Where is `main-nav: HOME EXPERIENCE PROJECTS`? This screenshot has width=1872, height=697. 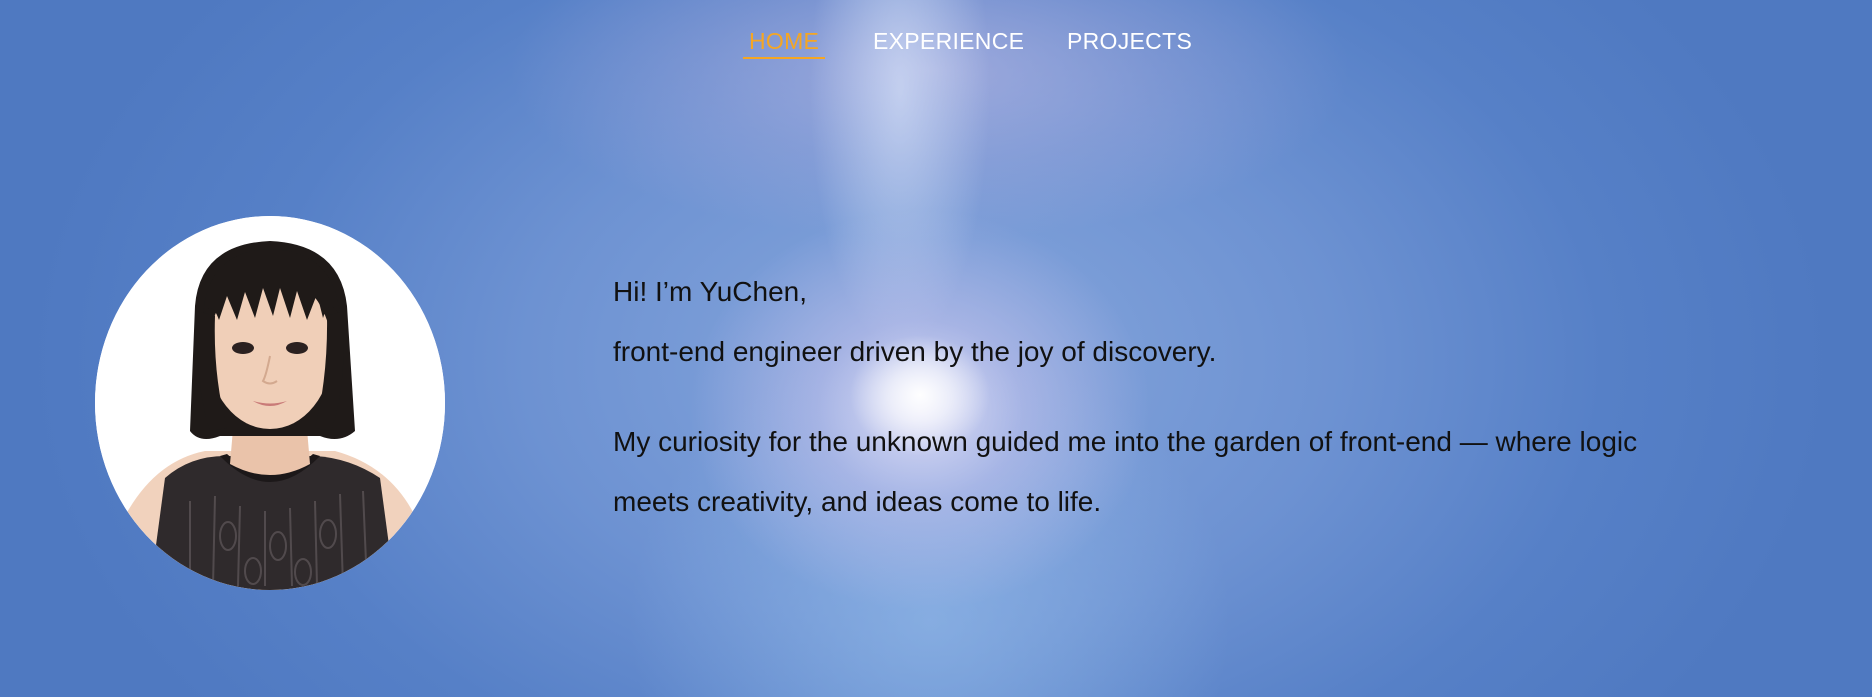
main-nav: HOME EXPERIENCE PROJECTS is located at coordinates (936, 43).